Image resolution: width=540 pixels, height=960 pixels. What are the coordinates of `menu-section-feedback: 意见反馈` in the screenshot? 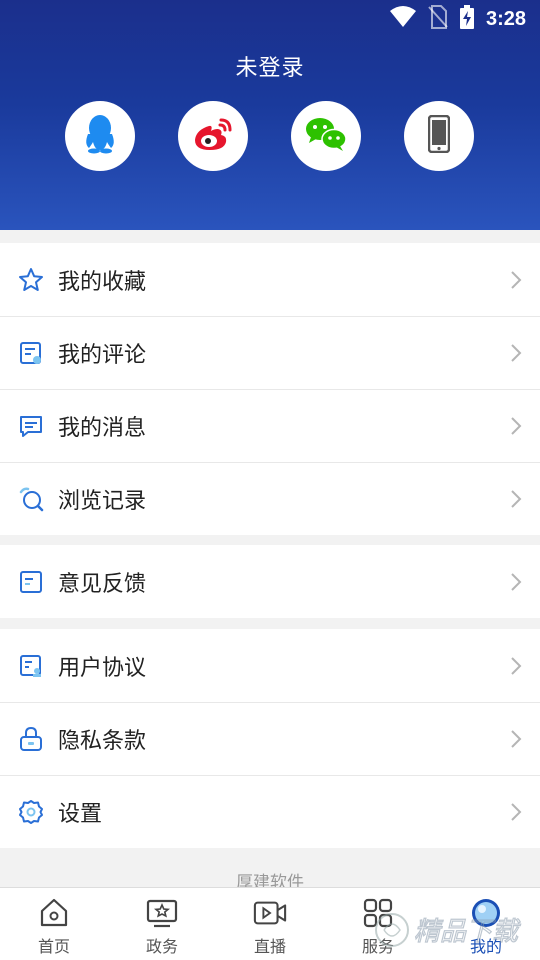 It's located at (270, 581).